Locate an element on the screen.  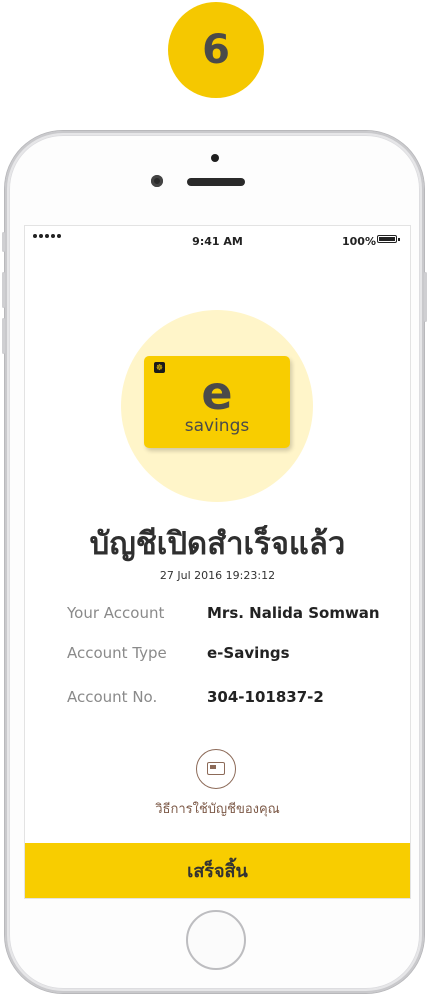
volume-down-button is located at coordinates (3, 336).